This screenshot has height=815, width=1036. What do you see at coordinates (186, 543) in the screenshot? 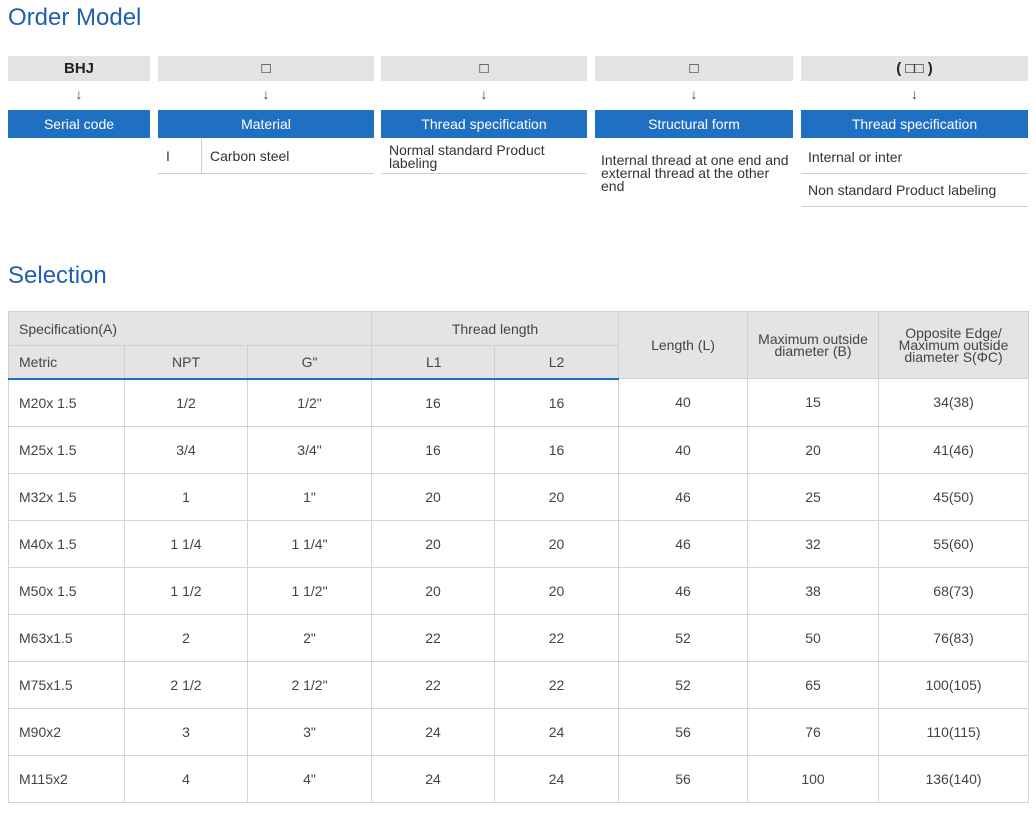
I see `table-cell: 1 1/4` at bounding box center [186, 543].